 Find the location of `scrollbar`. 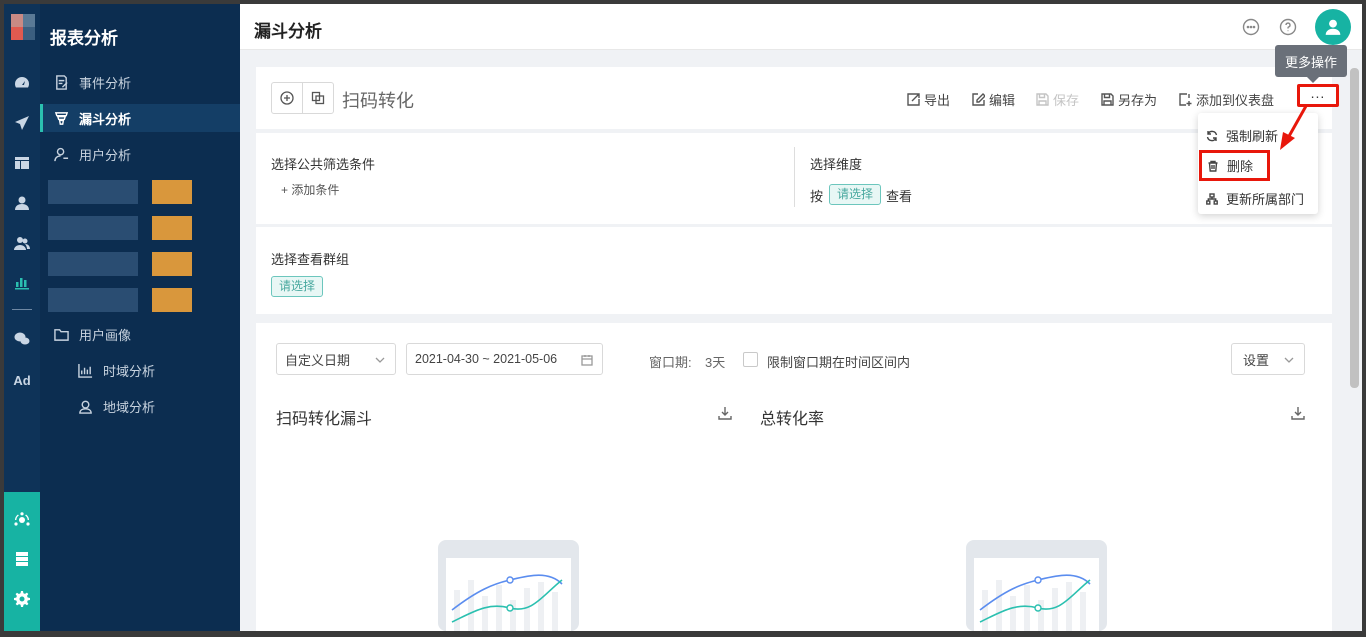

scrollbar is located at coordinates (1354, 228).